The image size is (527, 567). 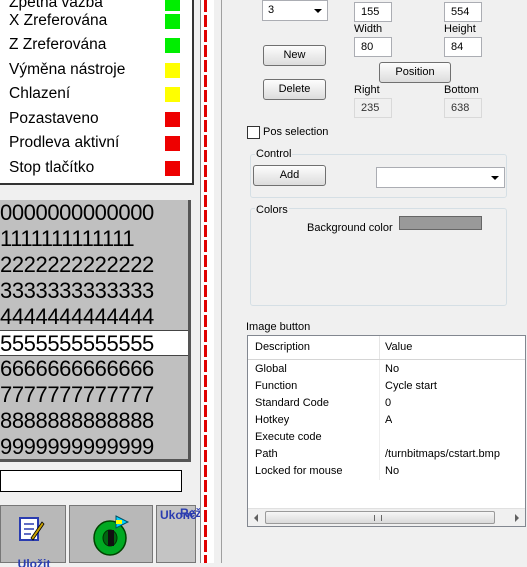 I want to click on row-value: A, so click(x=388, y=420).